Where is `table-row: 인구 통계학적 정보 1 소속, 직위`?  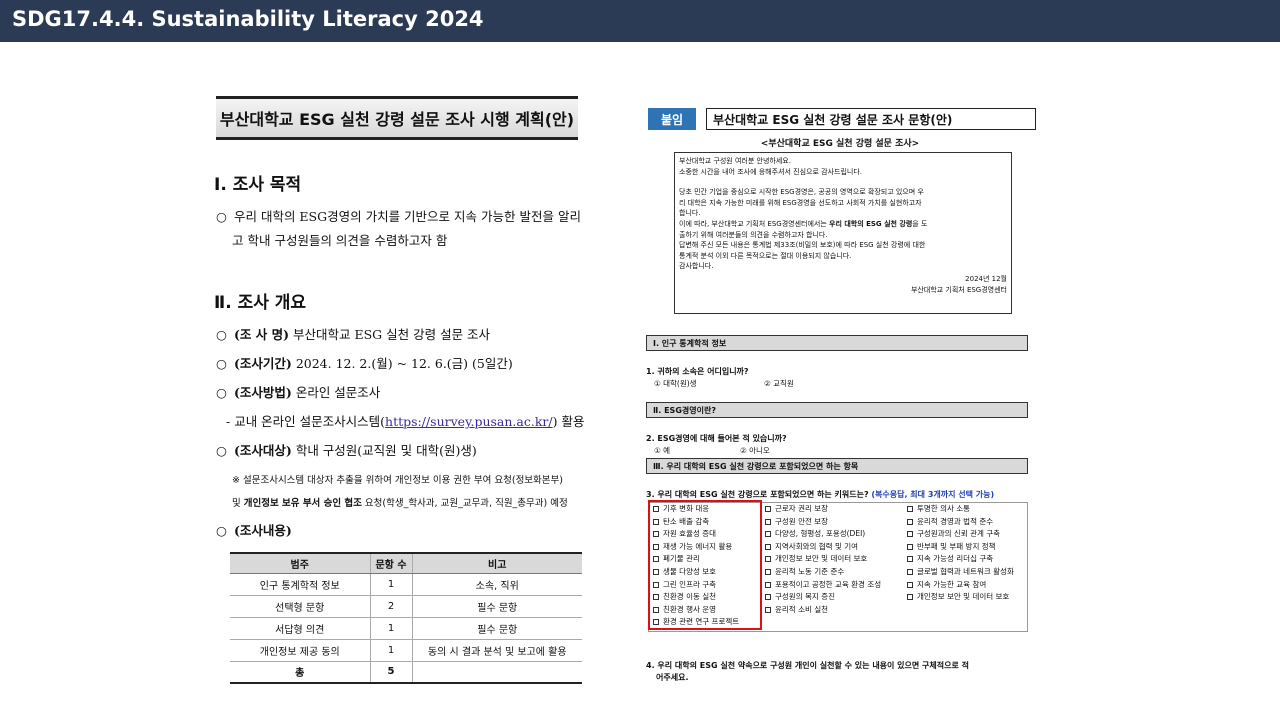 table-row: 인구 통계학적 정보 1 소속, 직위 is located at coordinates (406, 584).